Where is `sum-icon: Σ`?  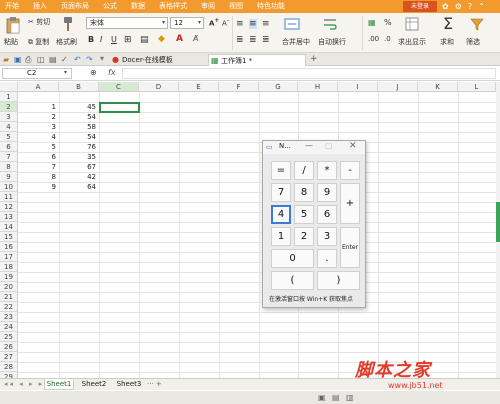
sum-icon: Σ is located at coordinates (448, 23).